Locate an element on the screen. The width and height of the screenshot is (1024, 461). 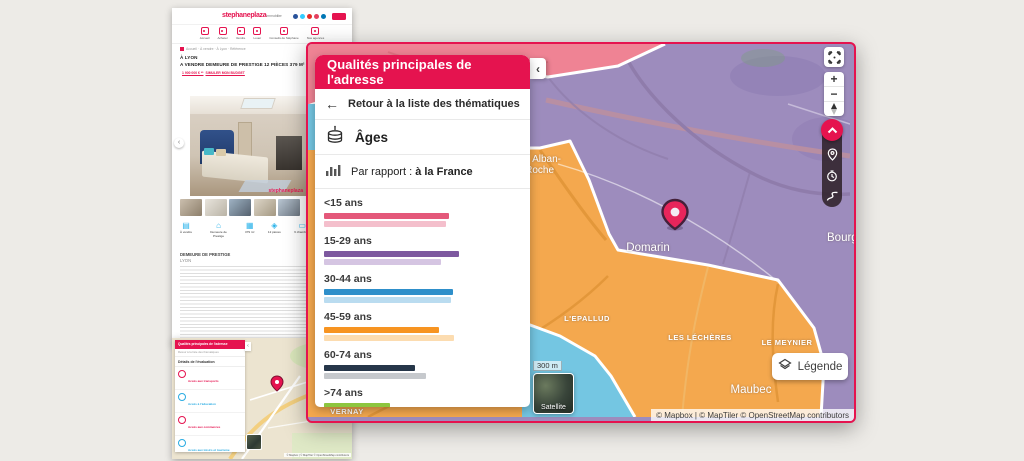
breadcrumb-marker is located at coordinates (182, 49).